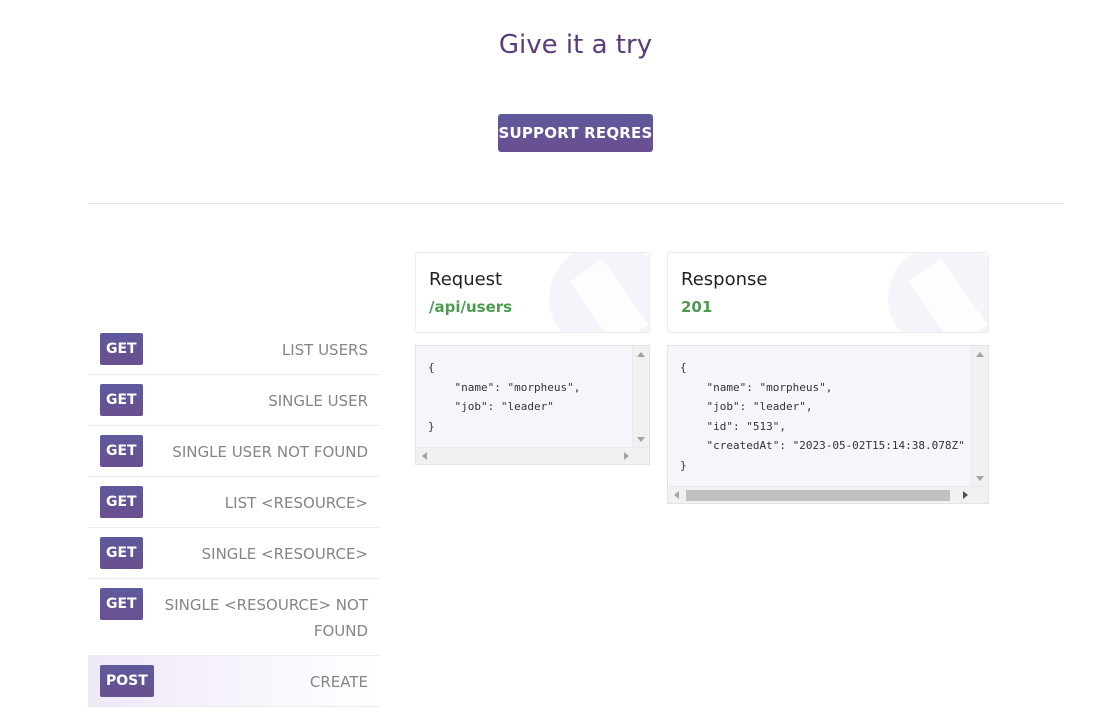 This screenshot has height=716, width=1116. Describe the element at coordinates (828, 292) in the screenshot. I see `response-card: Response 201` at that location.